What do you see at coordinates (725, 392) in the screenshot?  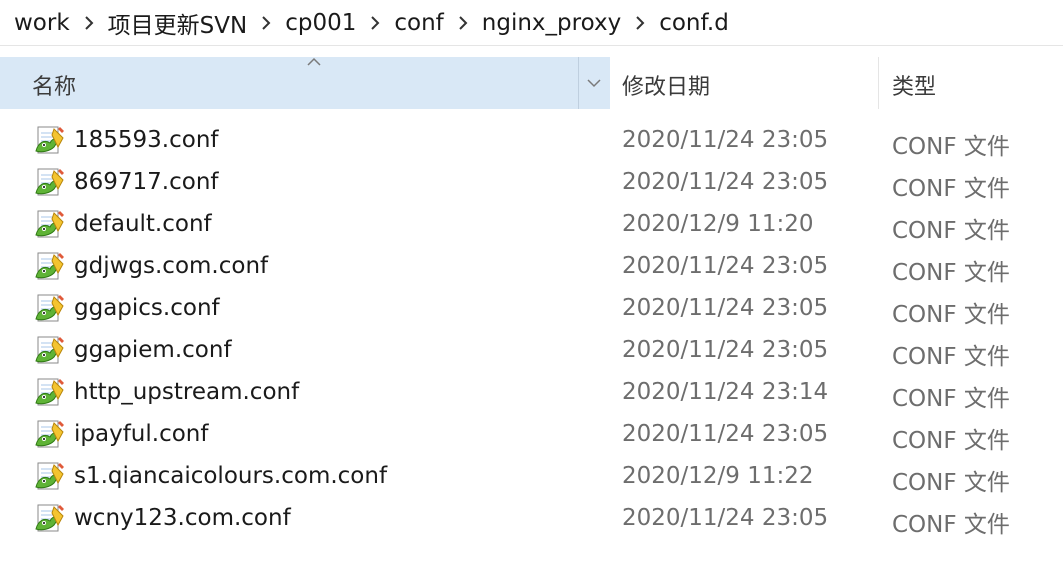 I see `file-date-modified: 2020/11/24 23:14` at bounding box center [725, 392].